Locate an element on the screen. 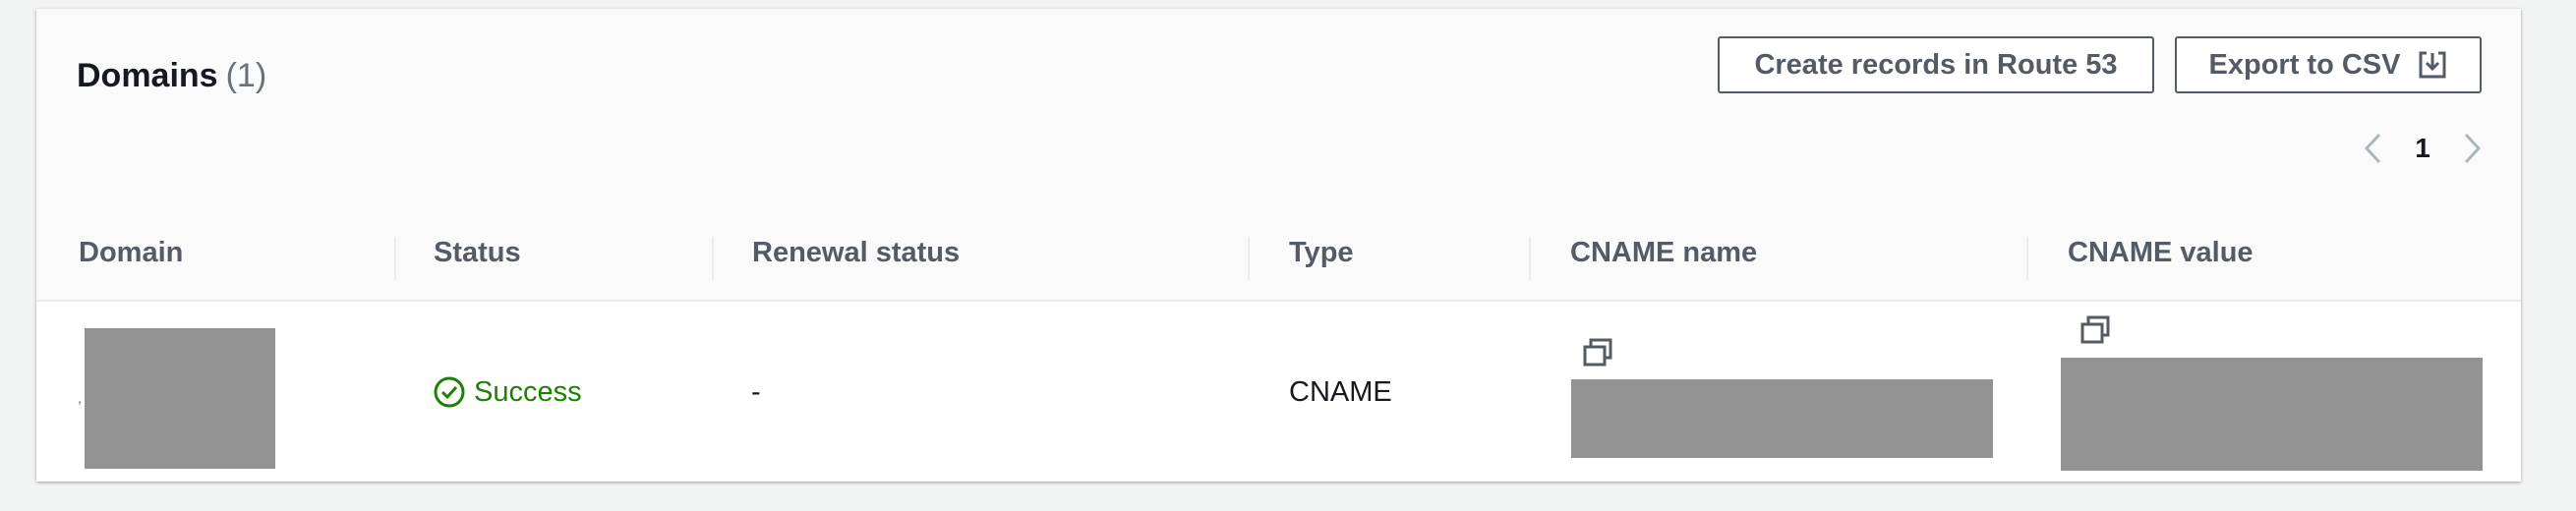  current-page: 1 is located at coordinates (2422, 148).